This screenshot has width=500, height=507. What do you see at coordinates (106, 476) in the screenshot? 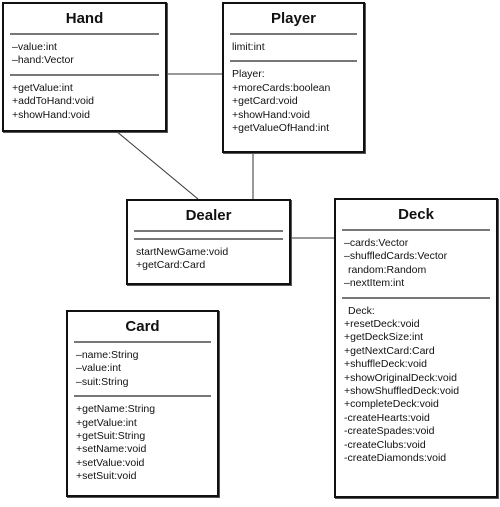
I see `operation: +setSuit:void` at bounding box center [106, 476].